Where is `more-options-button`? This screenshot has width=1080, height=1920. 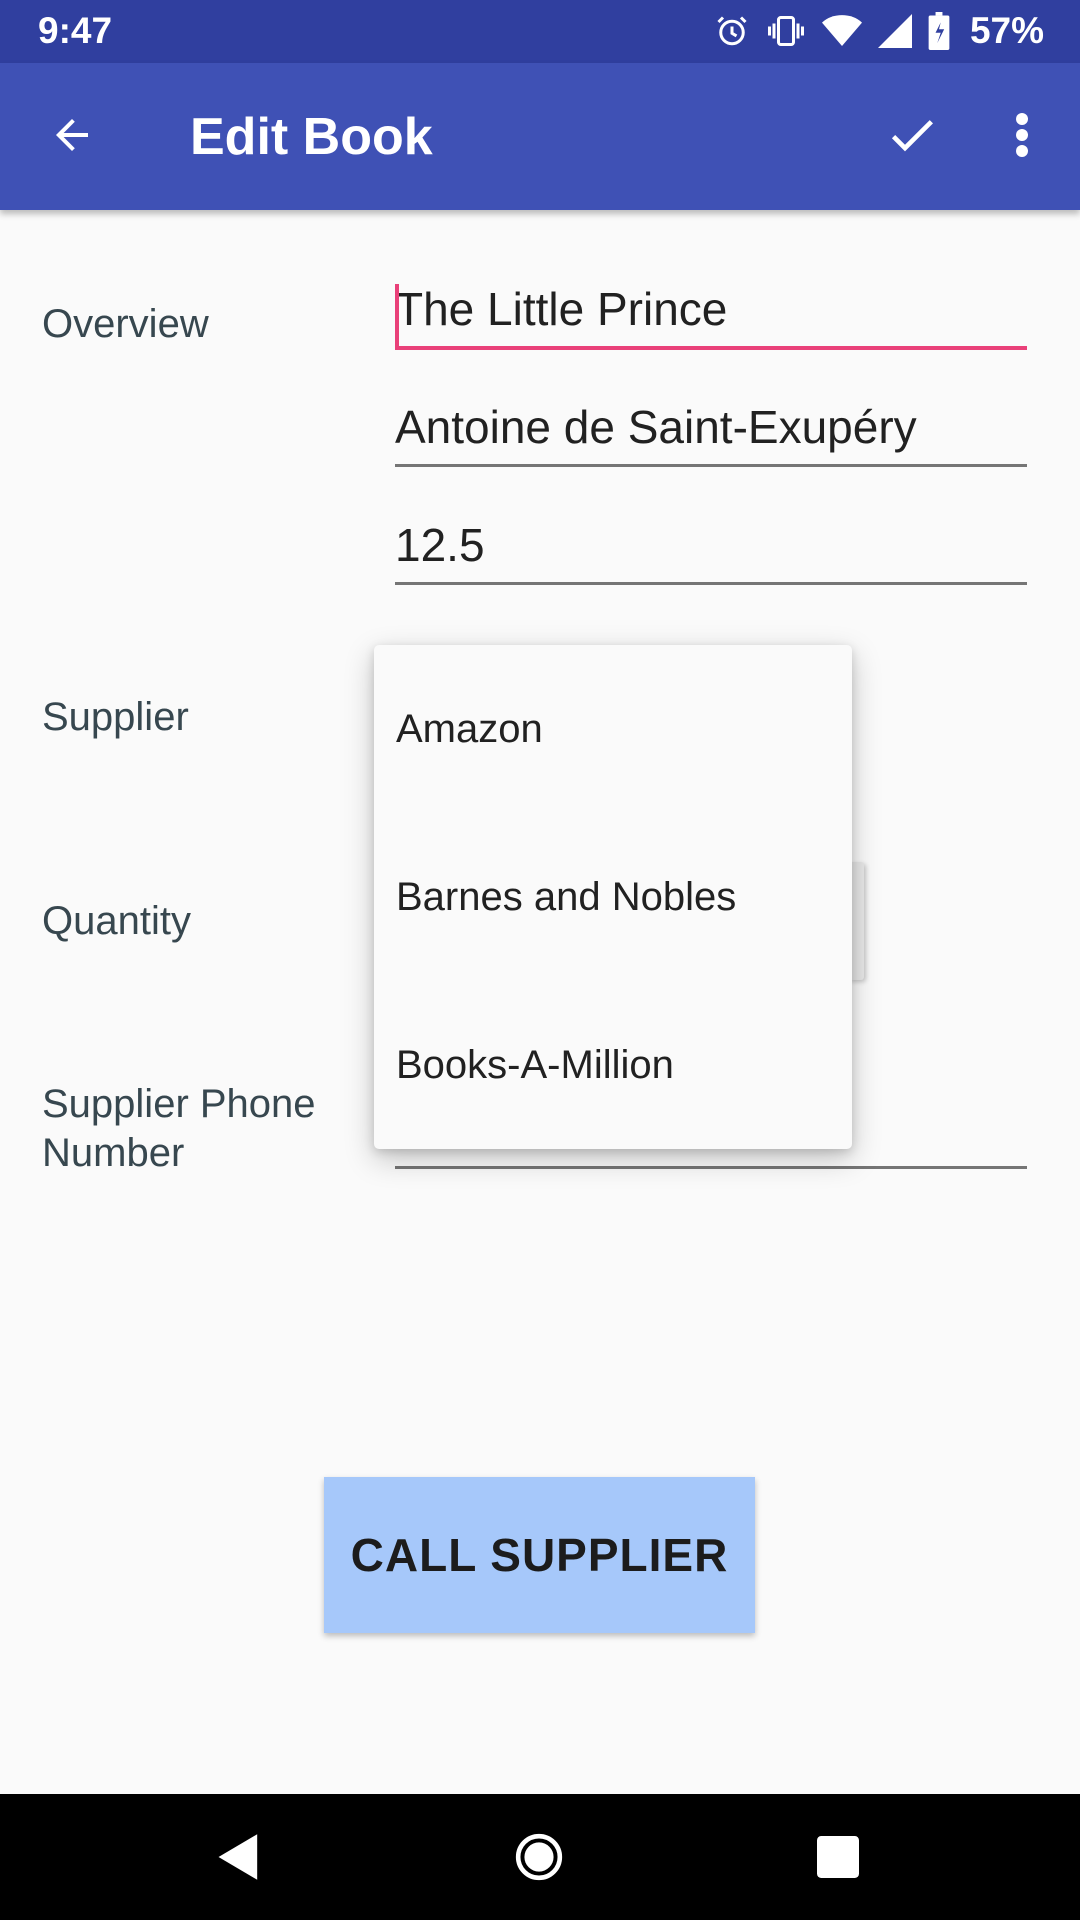 more-options-button is located at coordinates (1022, 137).